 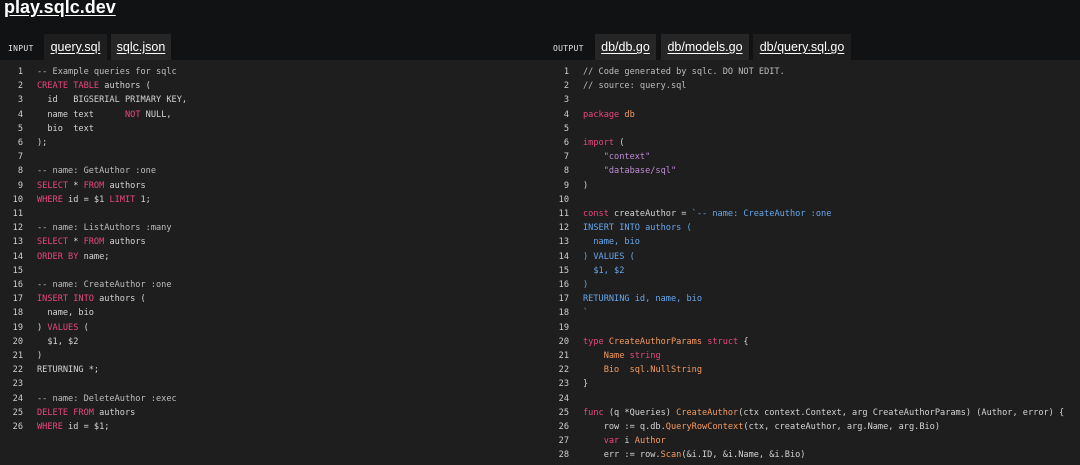 What do you see at coordinates (273, 313) in the screenshot?
I see `input-code-line: 18 name, bio` at bounding box center [273, 313].